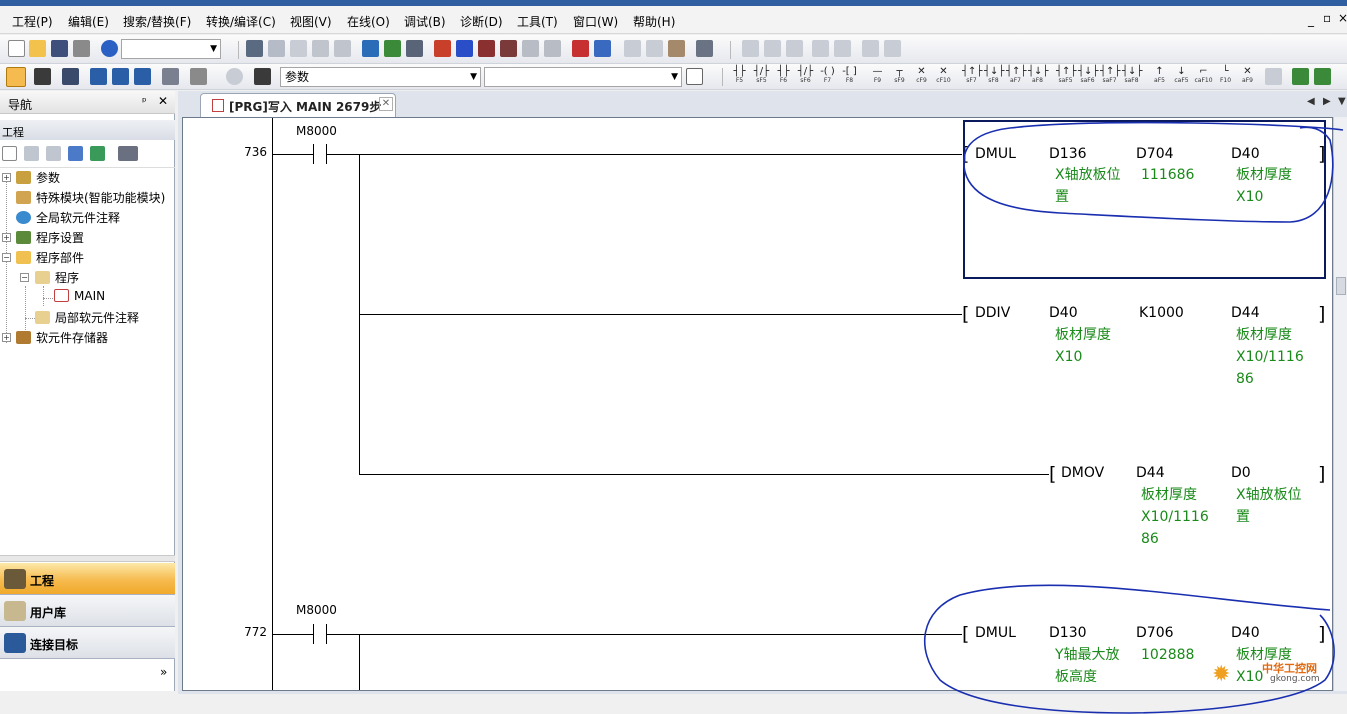 This screenshot has width=1347, height=714. What do you see at coordinates (9, 153) in the screenshot?
I see `new-data-icon` at bounding box center [9, 153].